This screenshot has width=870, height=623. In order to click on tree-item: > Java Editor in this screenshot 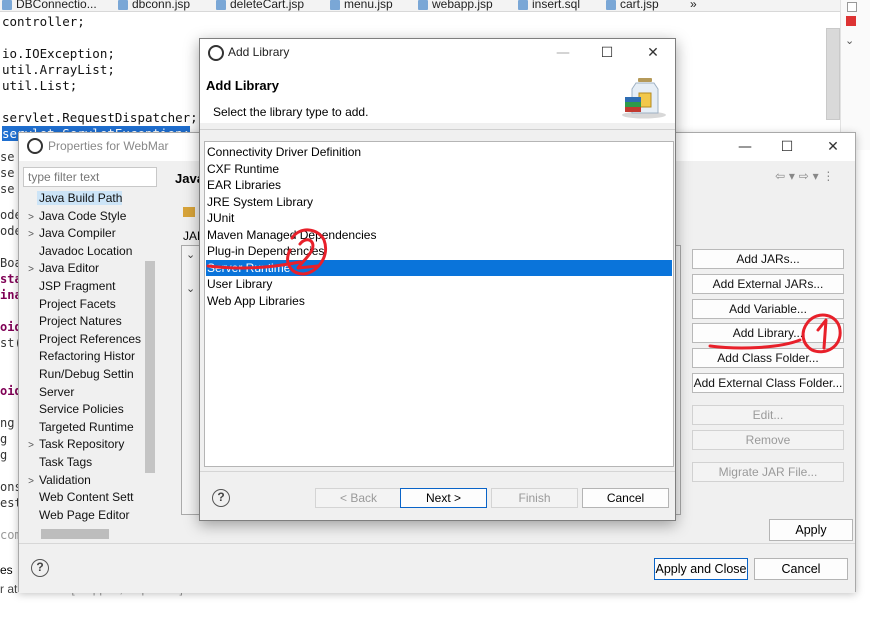, I will do `click(85, 269)`.